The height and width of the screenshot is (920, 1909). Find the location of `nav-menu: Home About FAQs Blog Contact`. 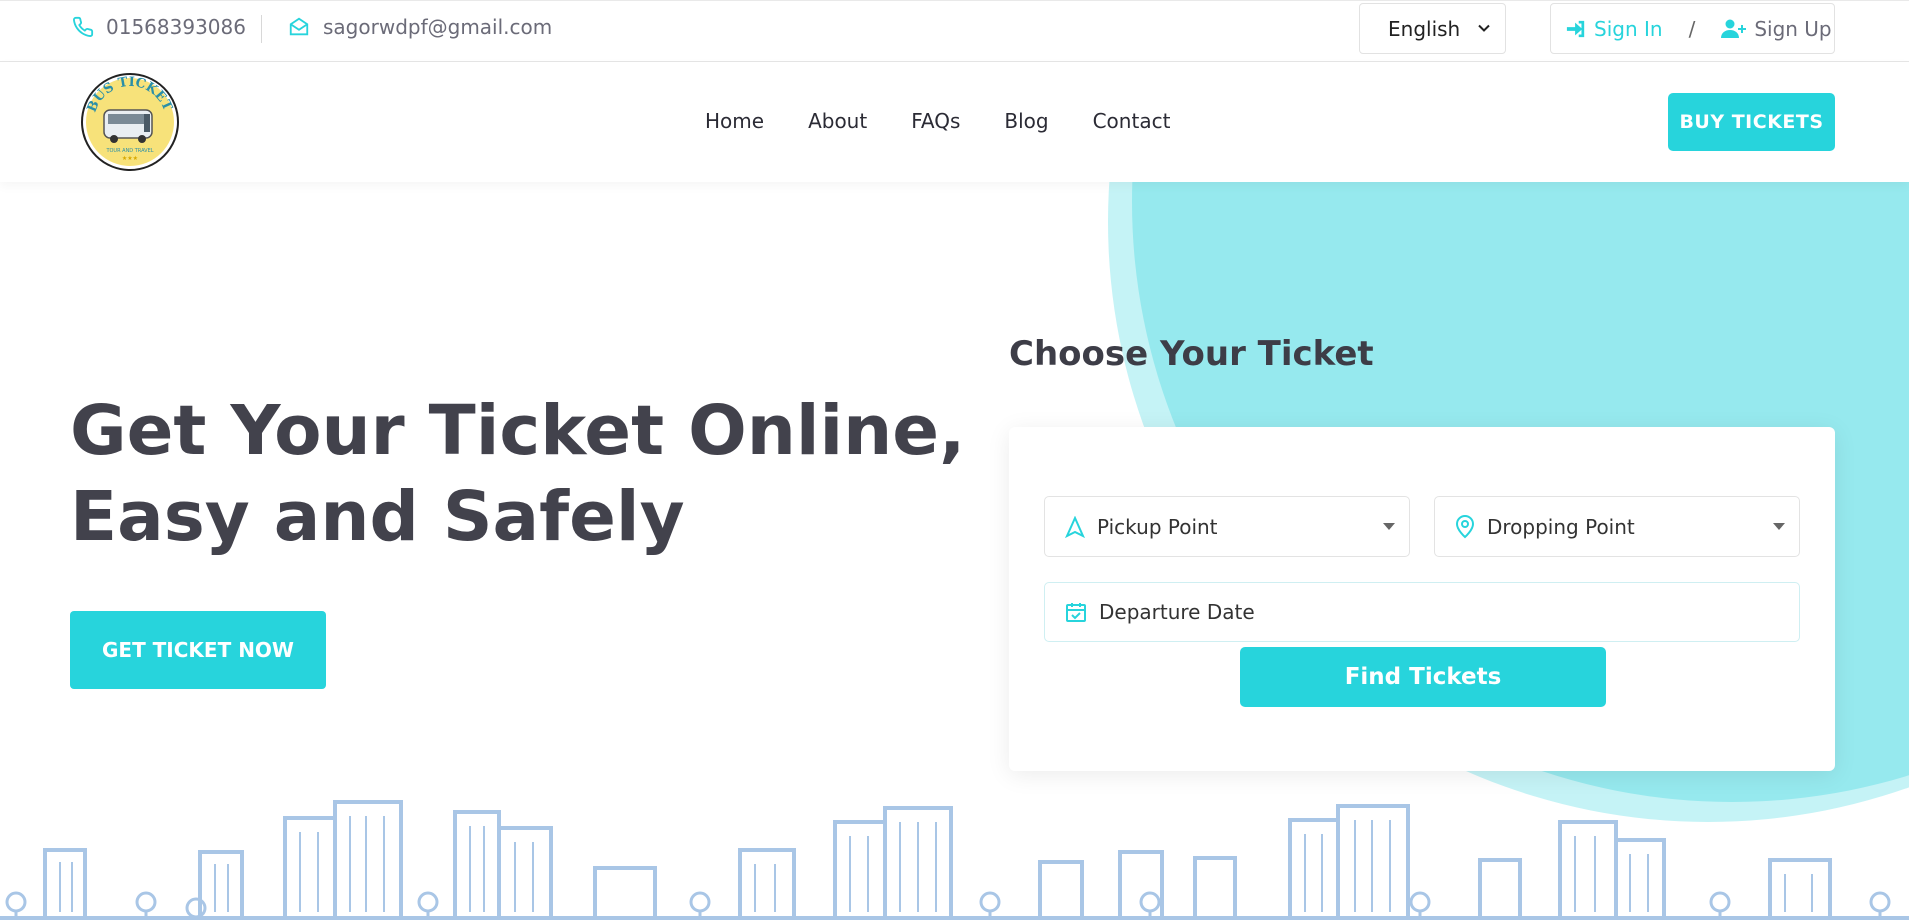

nav-menu: Home About FAQs Blog Contact is located at coordinates (959, 121).